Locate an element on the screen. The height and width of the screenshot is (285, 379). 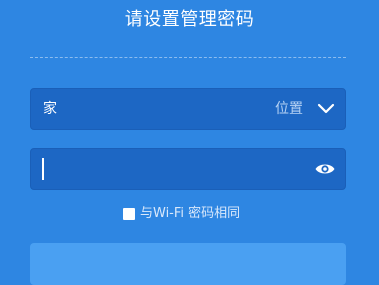
chevron-down-icon is located at coordinates (326, 109).